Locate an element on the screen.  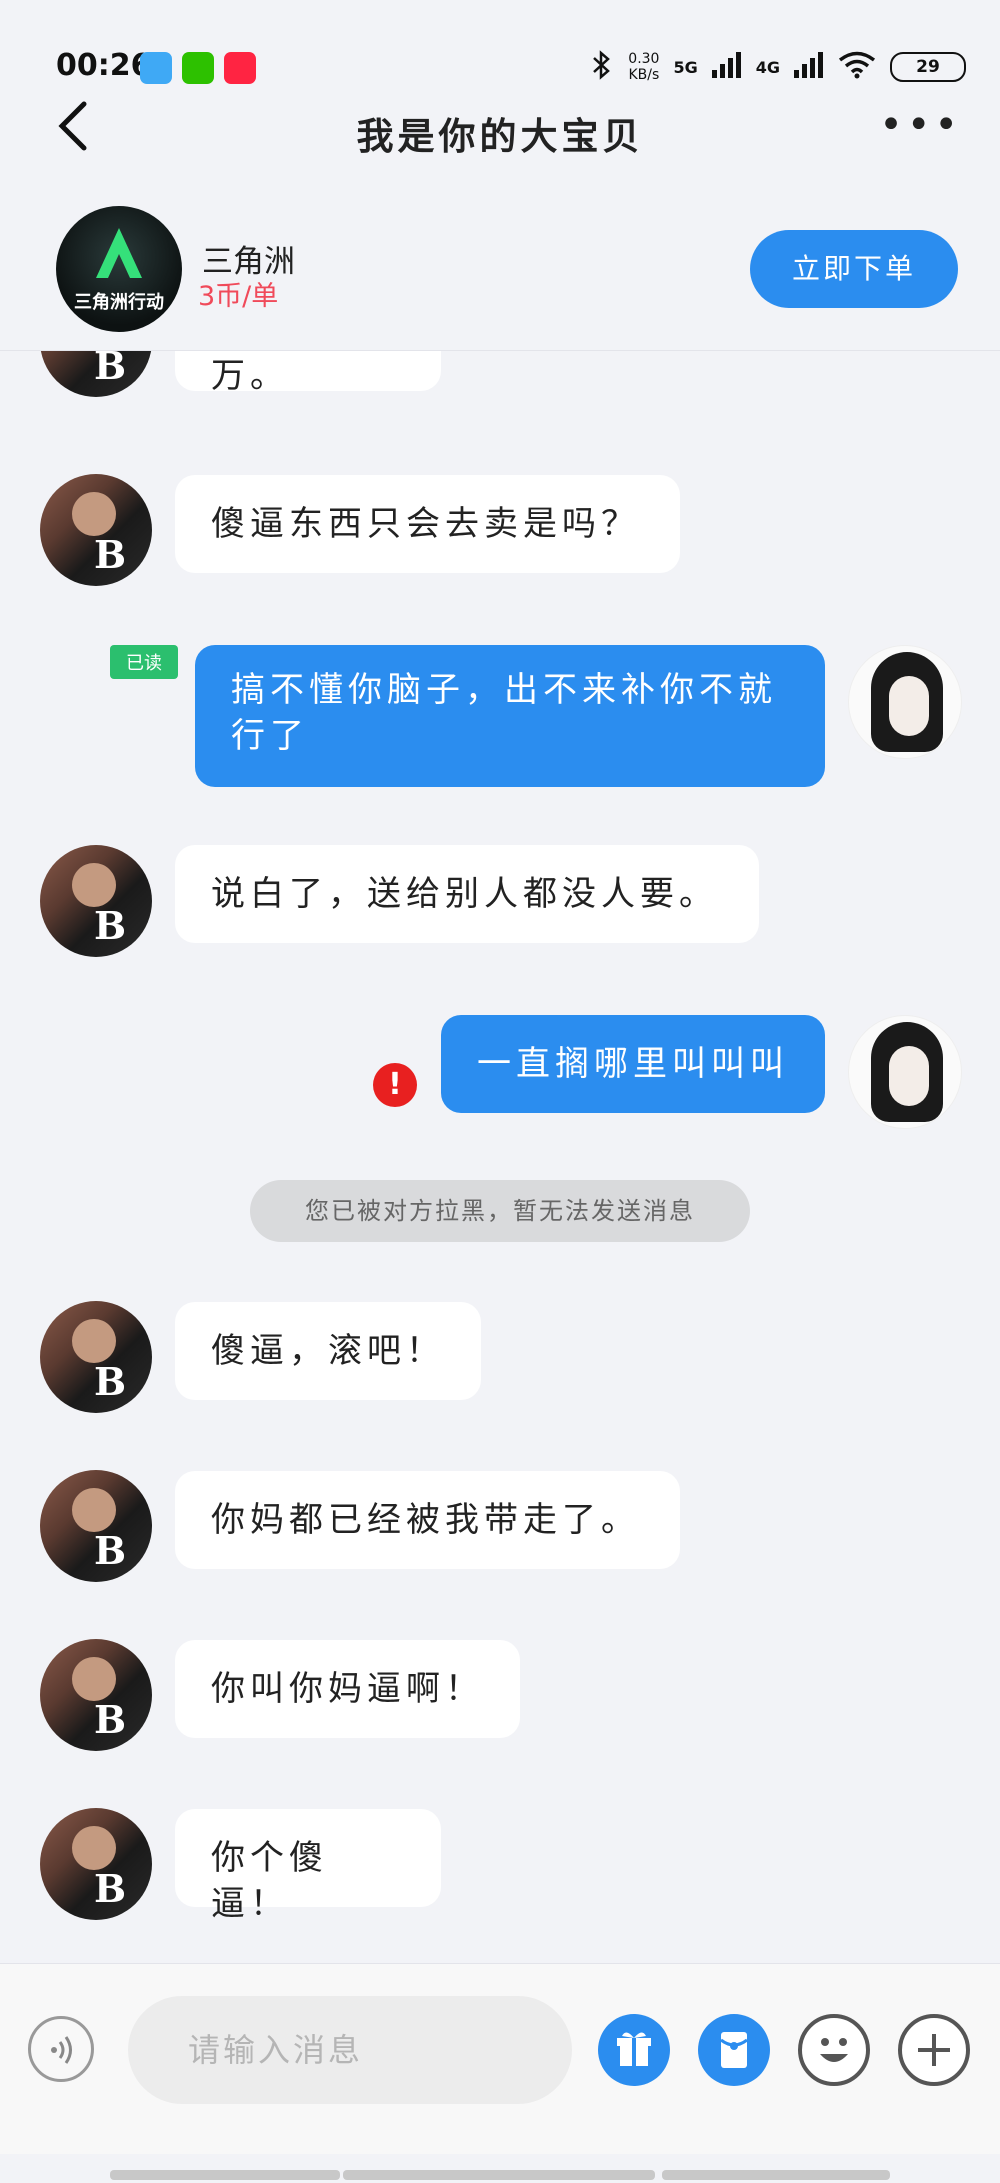
message-input is located at coordinates (350, 2050).